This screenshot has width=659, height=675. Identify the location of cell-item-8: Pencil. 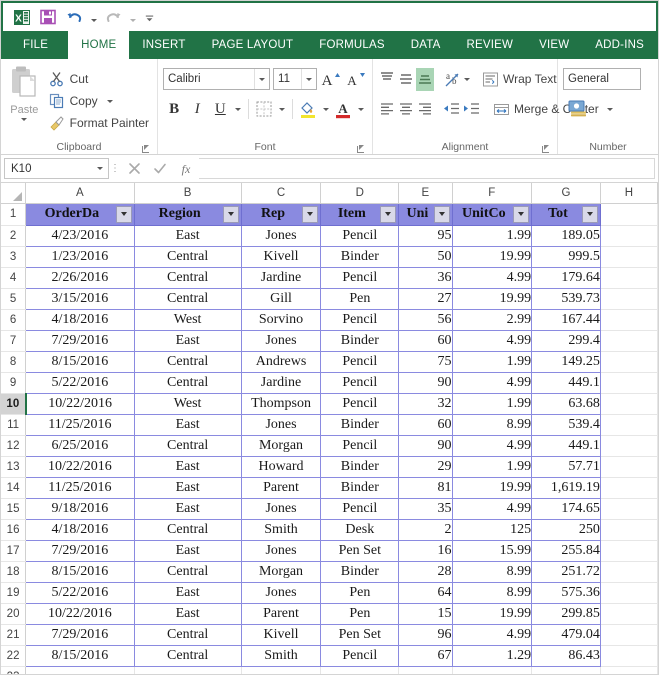
(360, 362).